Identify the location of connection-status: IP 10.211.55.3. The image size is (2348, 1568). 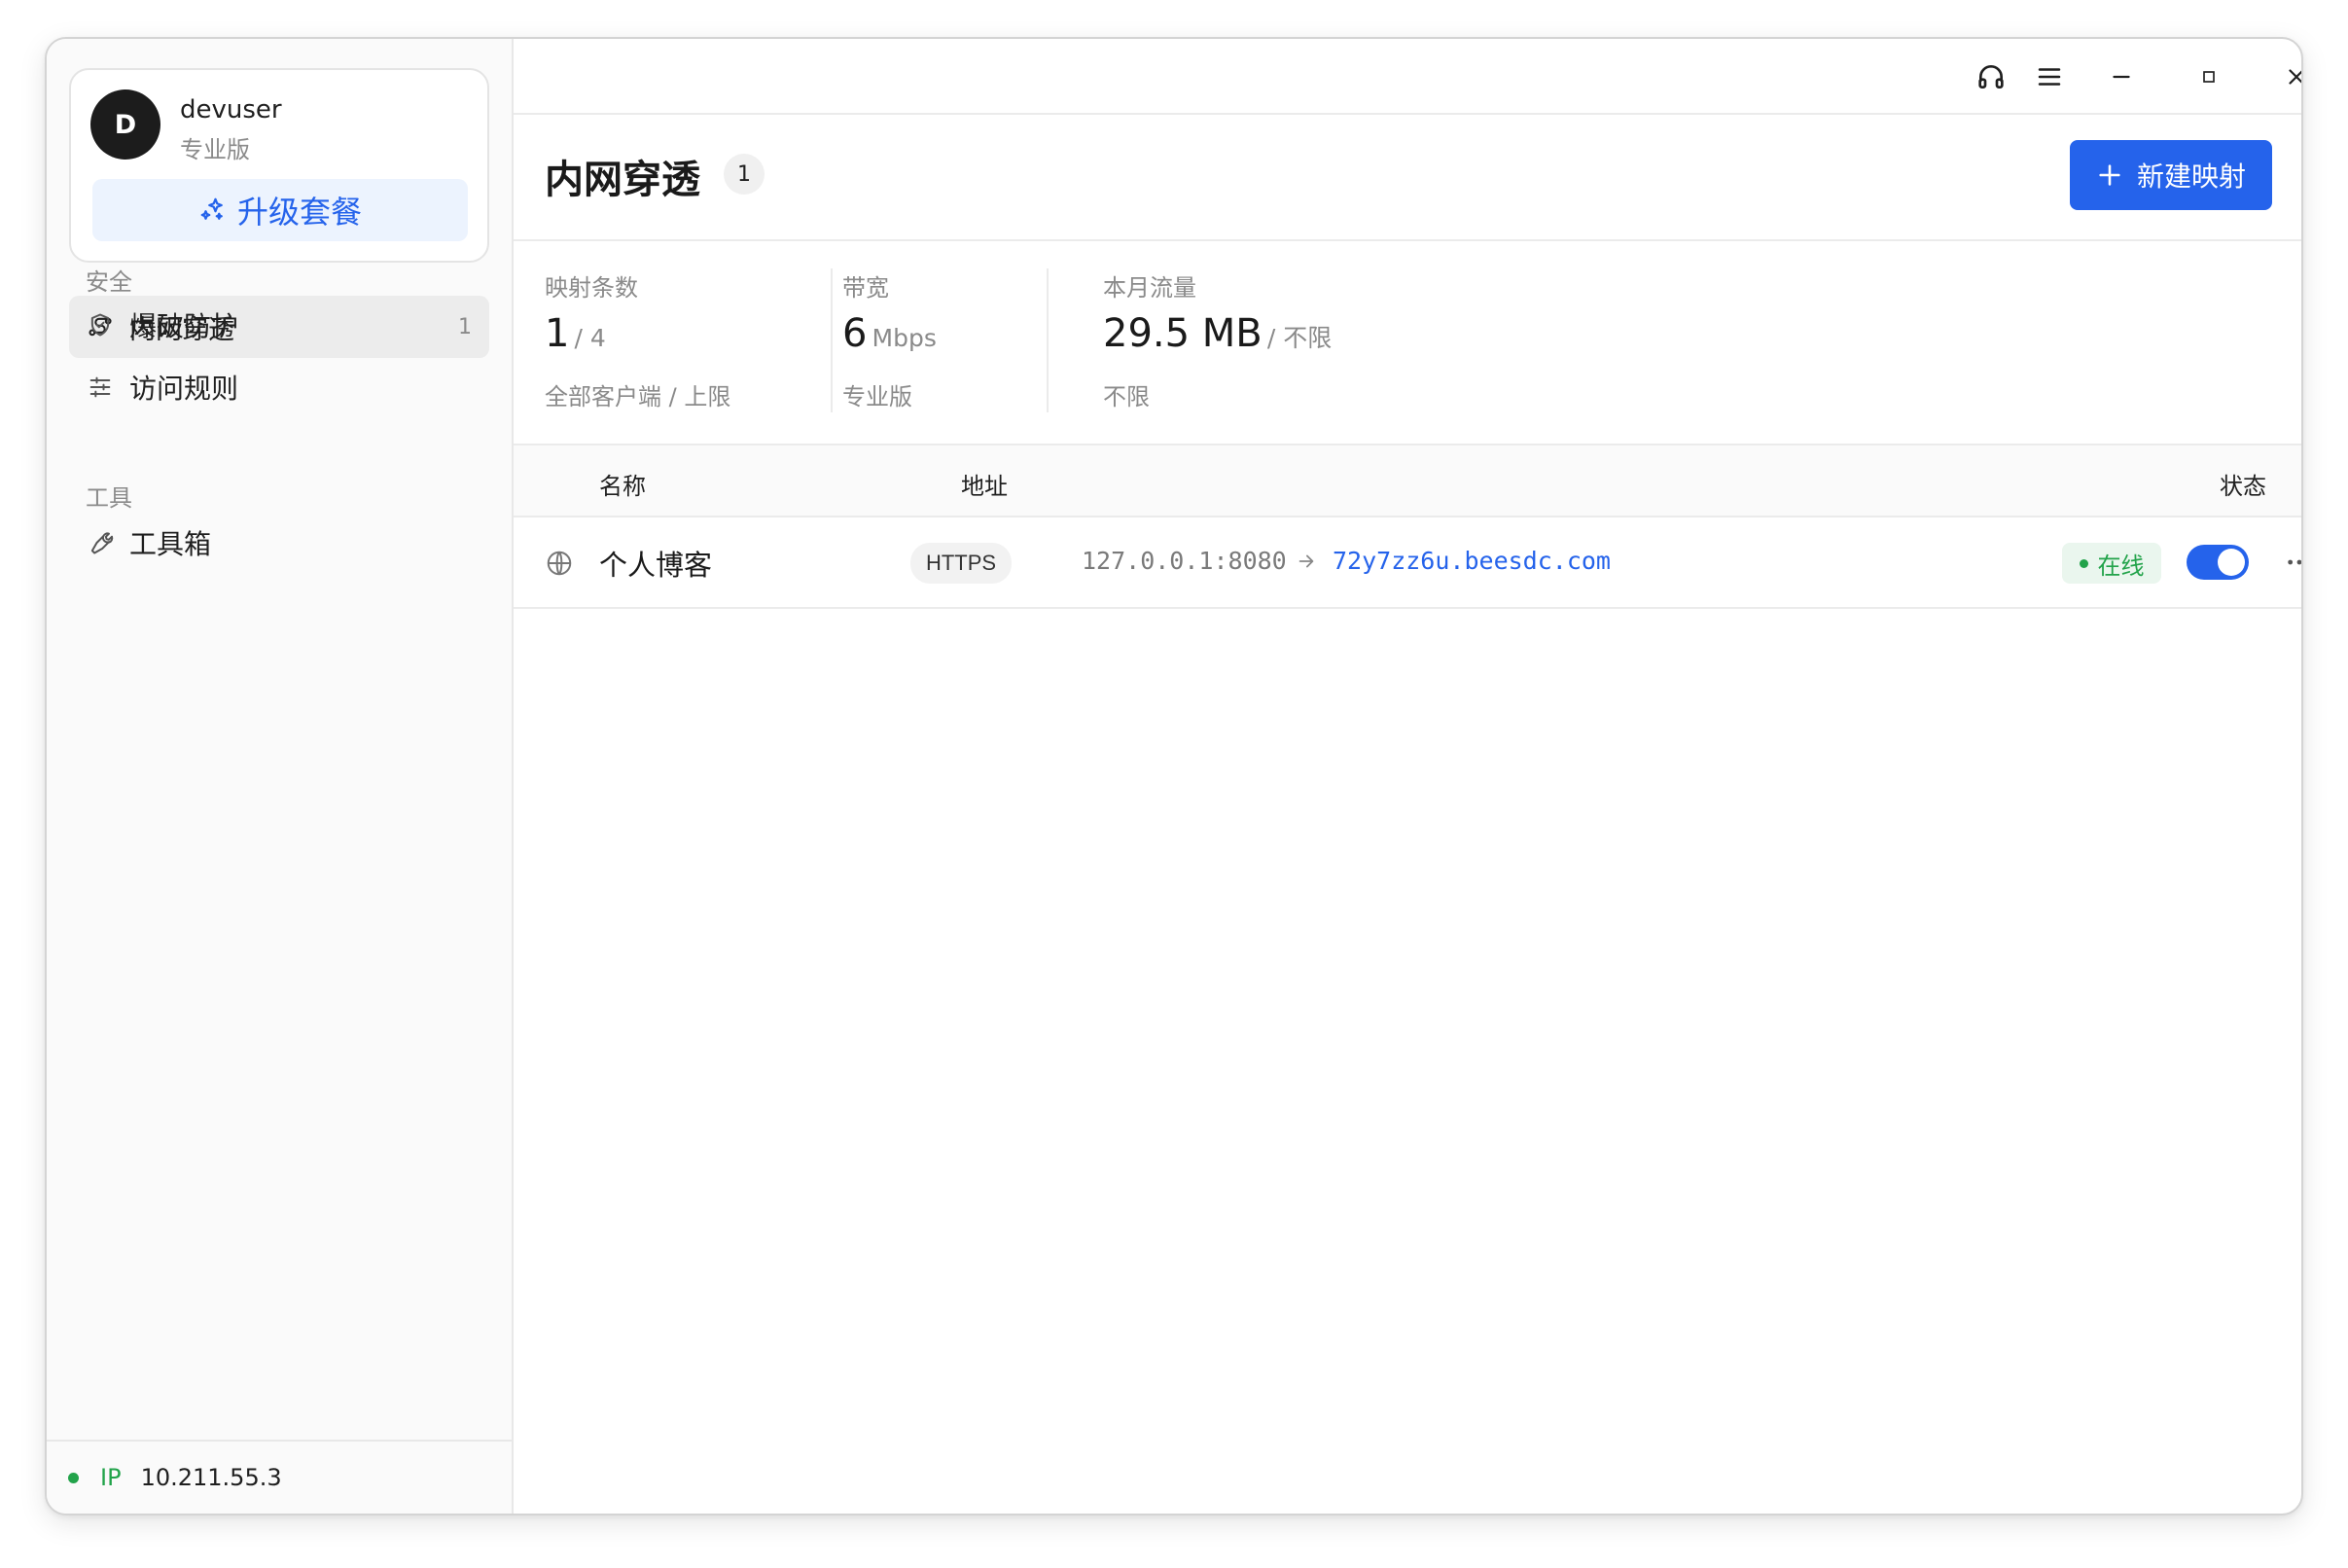
(279, 1477).